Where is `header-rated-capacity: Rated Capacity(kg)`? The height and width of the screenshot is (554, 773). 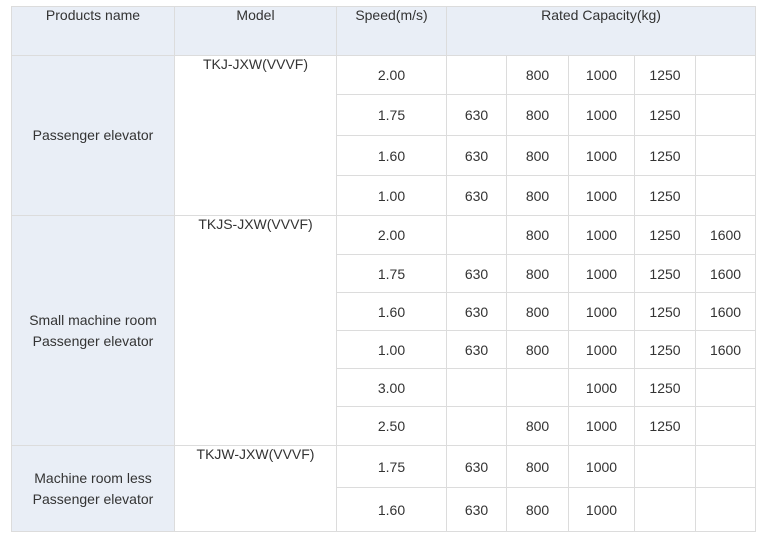 header-rated-capacity: Rated Capacity(kg) is located at coordinates (601, 31).